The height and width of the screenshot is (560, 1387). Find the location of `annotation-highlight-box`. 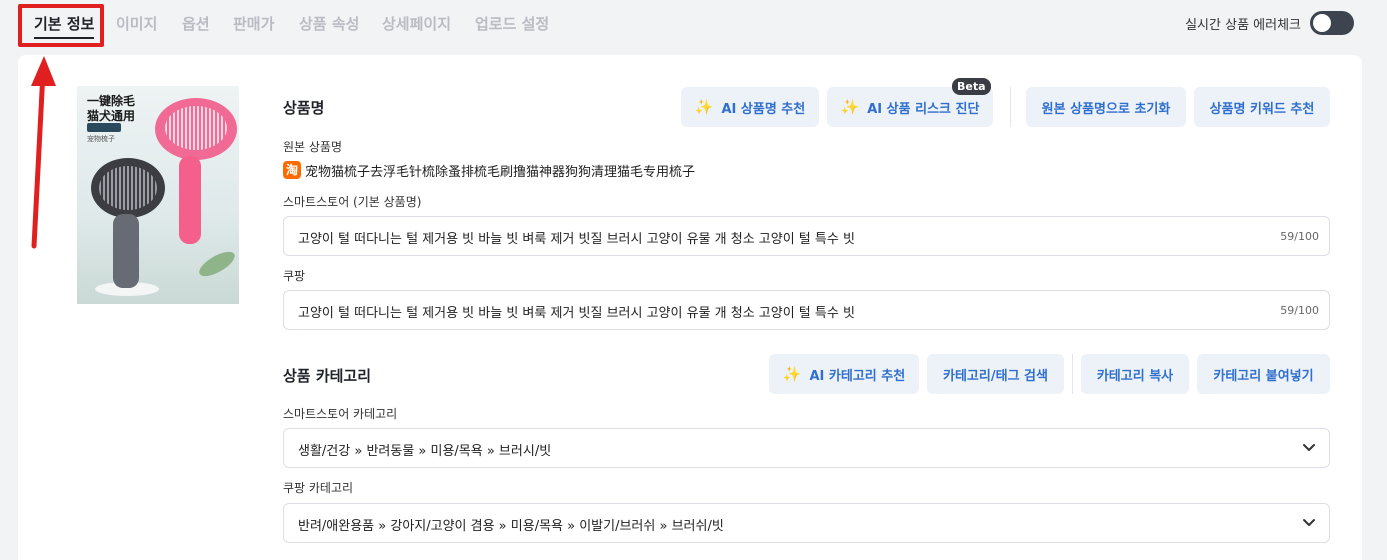

annotation-highlight-box is located at coordinates (61, 25).